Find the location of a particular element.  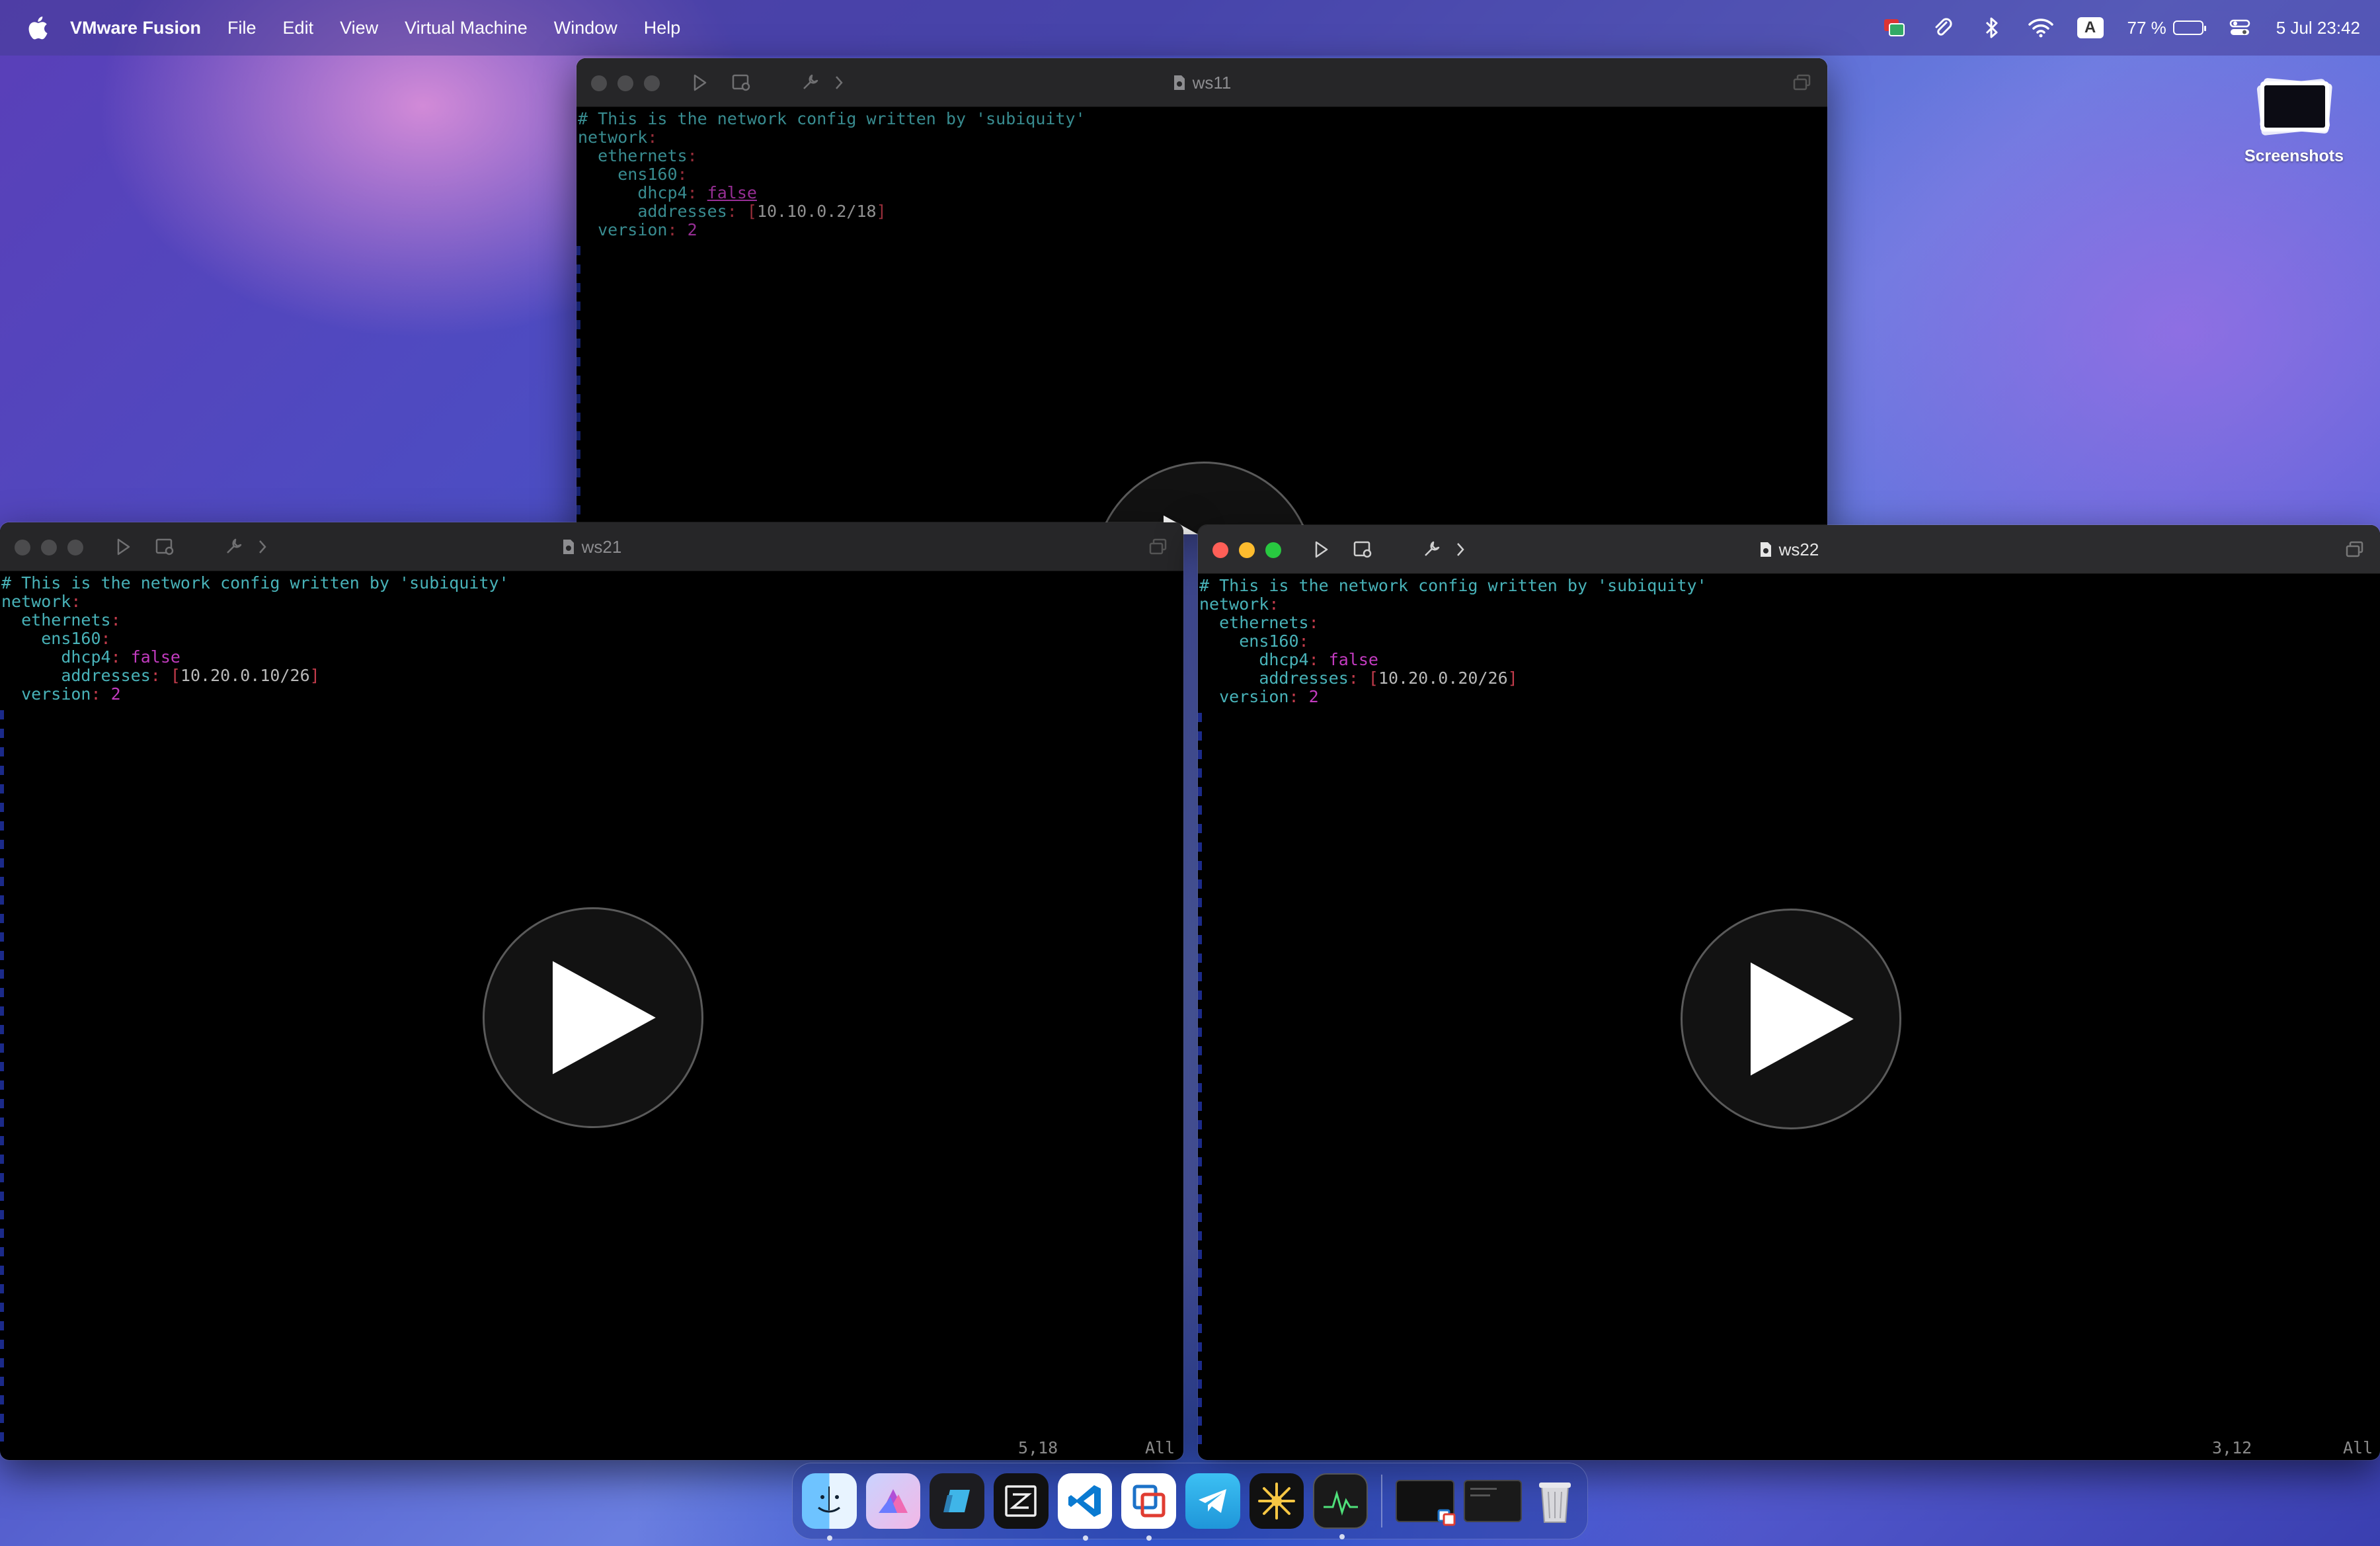

vm-document-icon is located at coordinates (568, 547).